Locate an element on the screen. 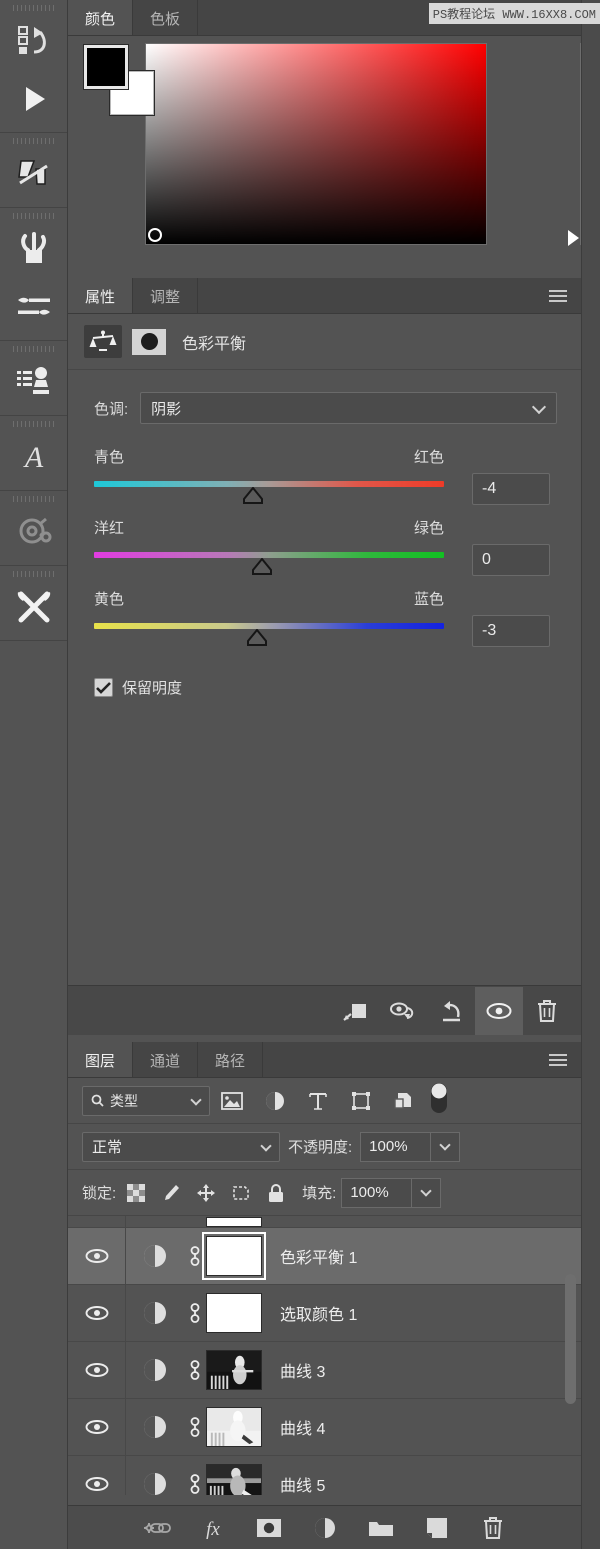 The image size is (600, 1549). table-row: 选取颜色 1 is located at coordinates (324, 1313).